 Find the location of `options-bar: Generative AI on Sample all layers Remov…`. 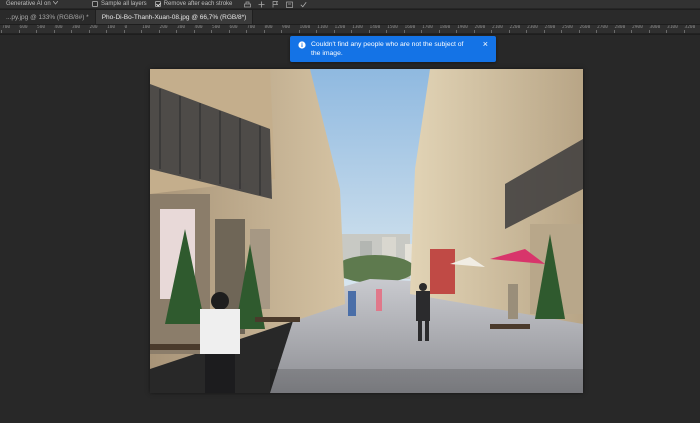

options-bar: Generative AI on Sample all layers Remov… is located at coordinates (350, 4).